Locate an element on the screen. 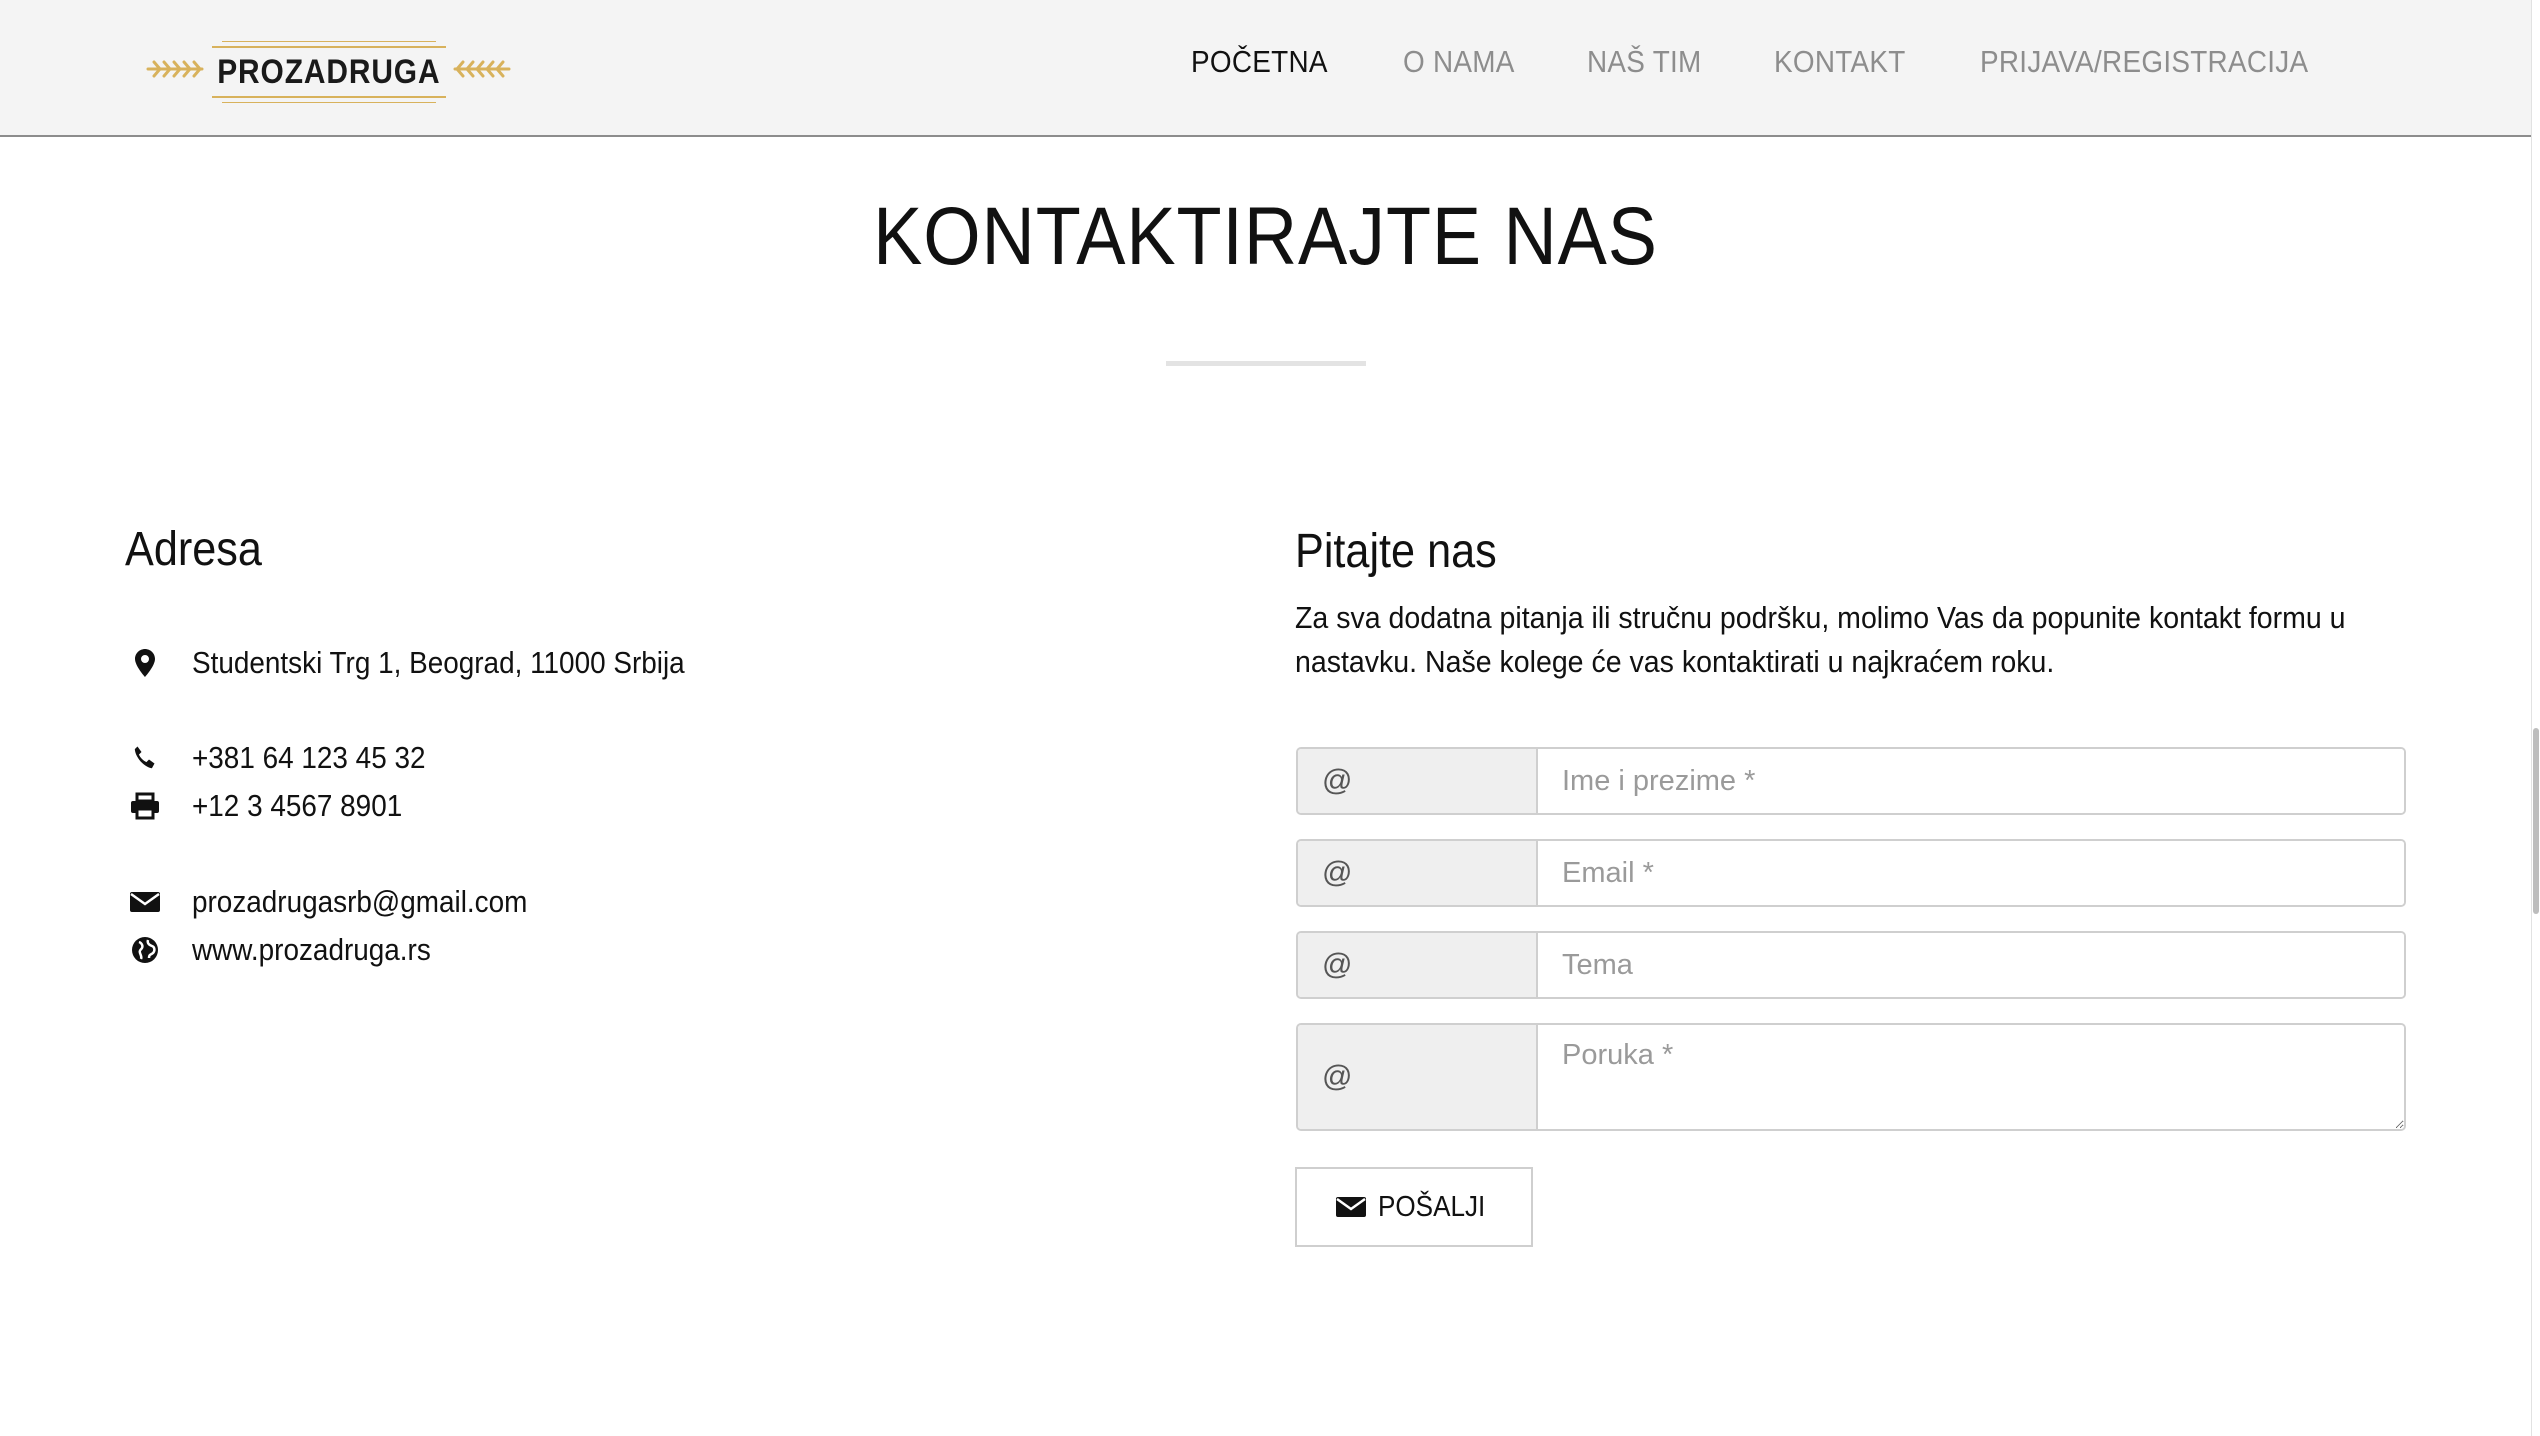  email-input is located at coordinates (1971, 873).